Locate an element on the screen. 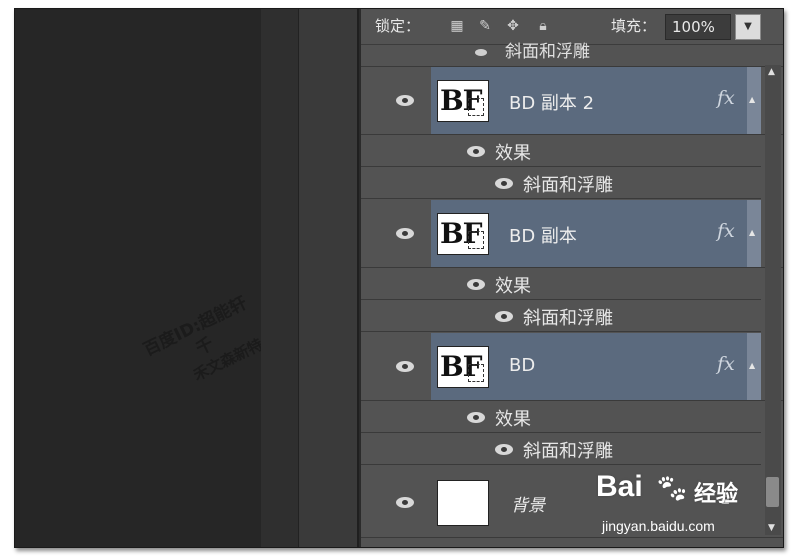  watermark: 百度ID:超能轩千 禾文森新特 is located at coordinates (205, 346).